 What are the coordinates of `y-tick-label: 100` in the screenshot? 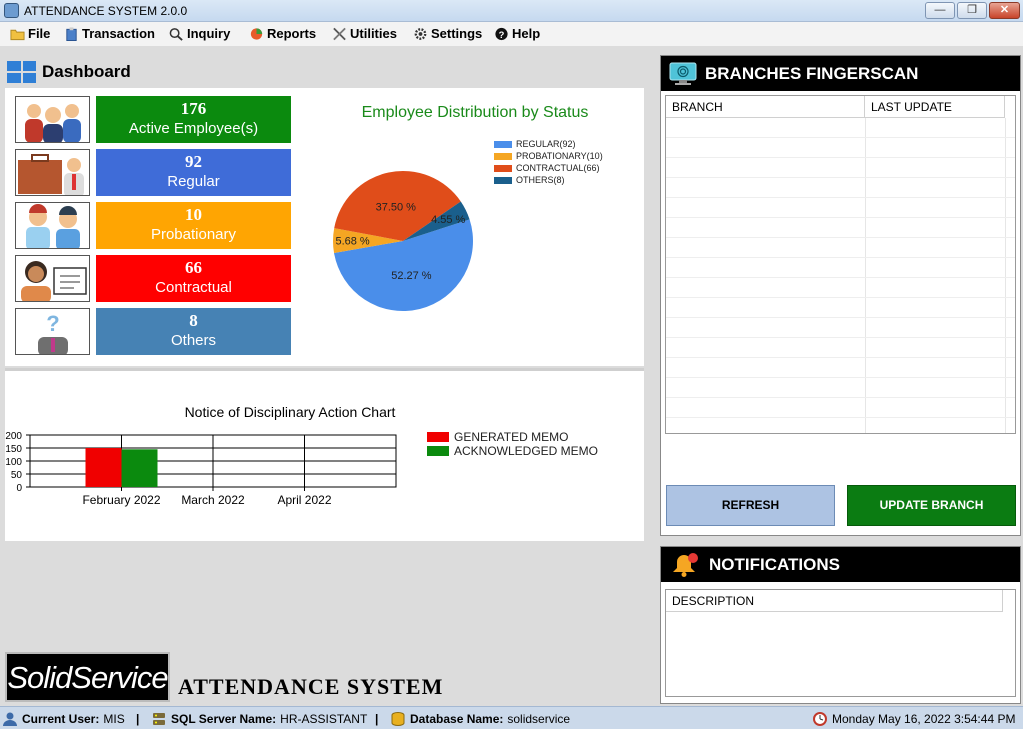 It's located at (13, 462).